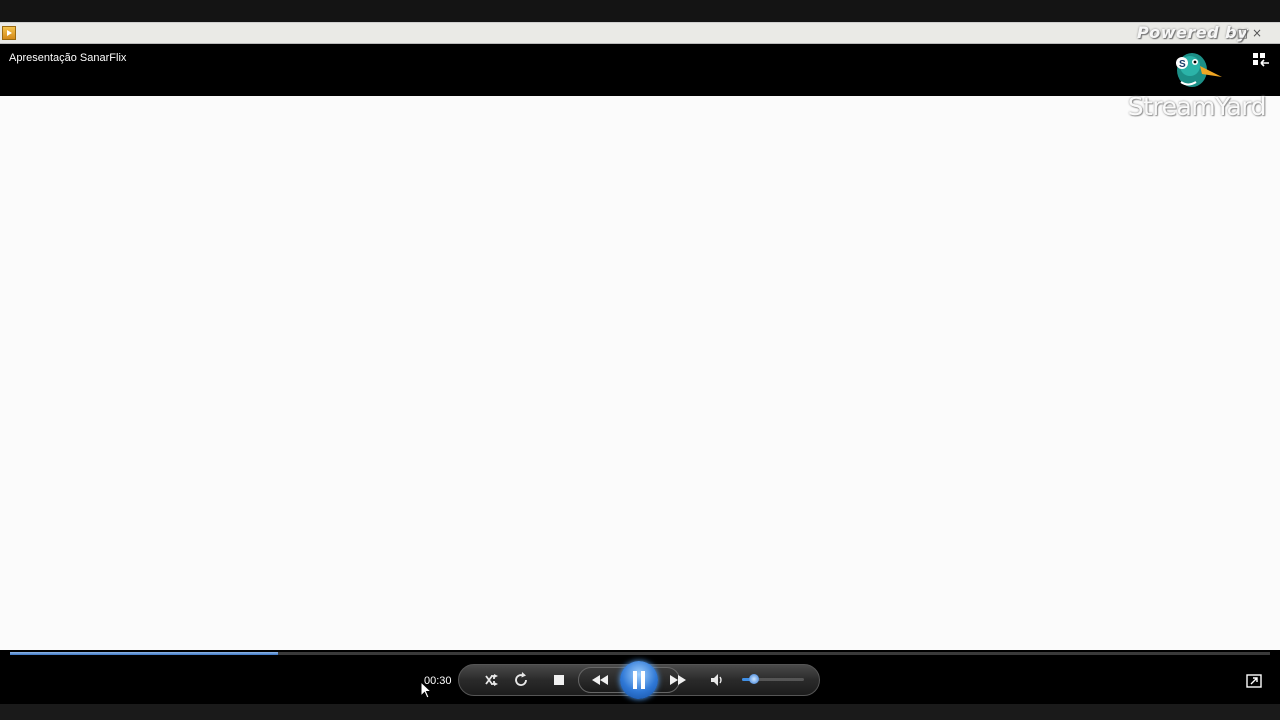 The image size is (1280, 720). I want to click on repeat-icon, so click(521, 680).